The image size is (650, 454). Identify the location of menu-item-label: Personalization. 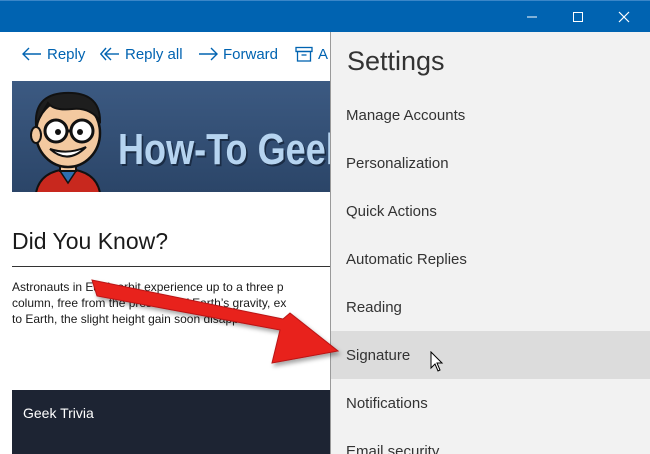
(397, 163).